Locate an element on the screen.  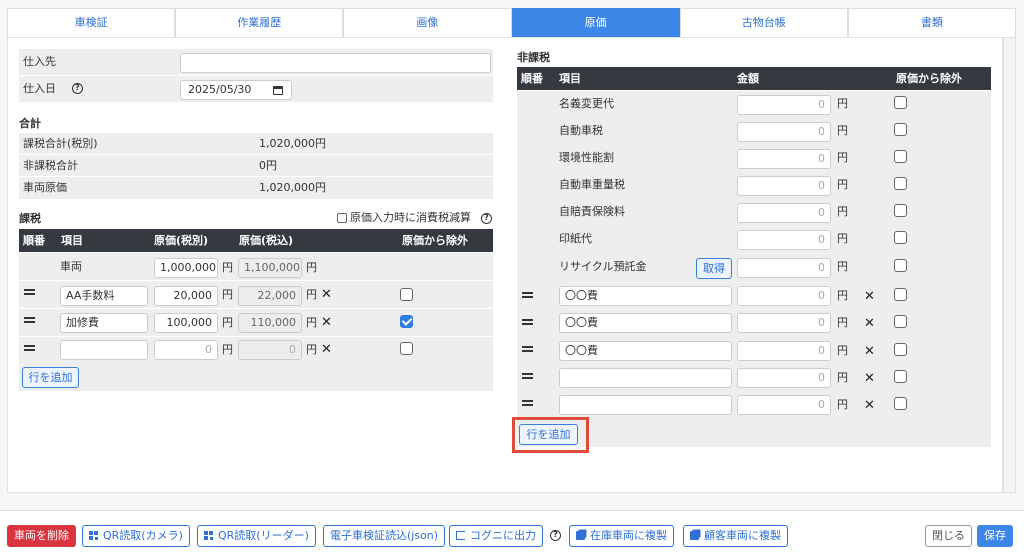
supplier-input is located at coordinates (335, 63).